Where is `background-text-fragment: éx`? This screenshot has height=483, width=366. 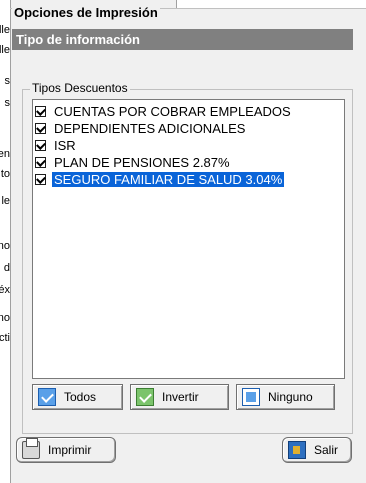
background-text-fragment: éx is located at coordinates (5, 290).